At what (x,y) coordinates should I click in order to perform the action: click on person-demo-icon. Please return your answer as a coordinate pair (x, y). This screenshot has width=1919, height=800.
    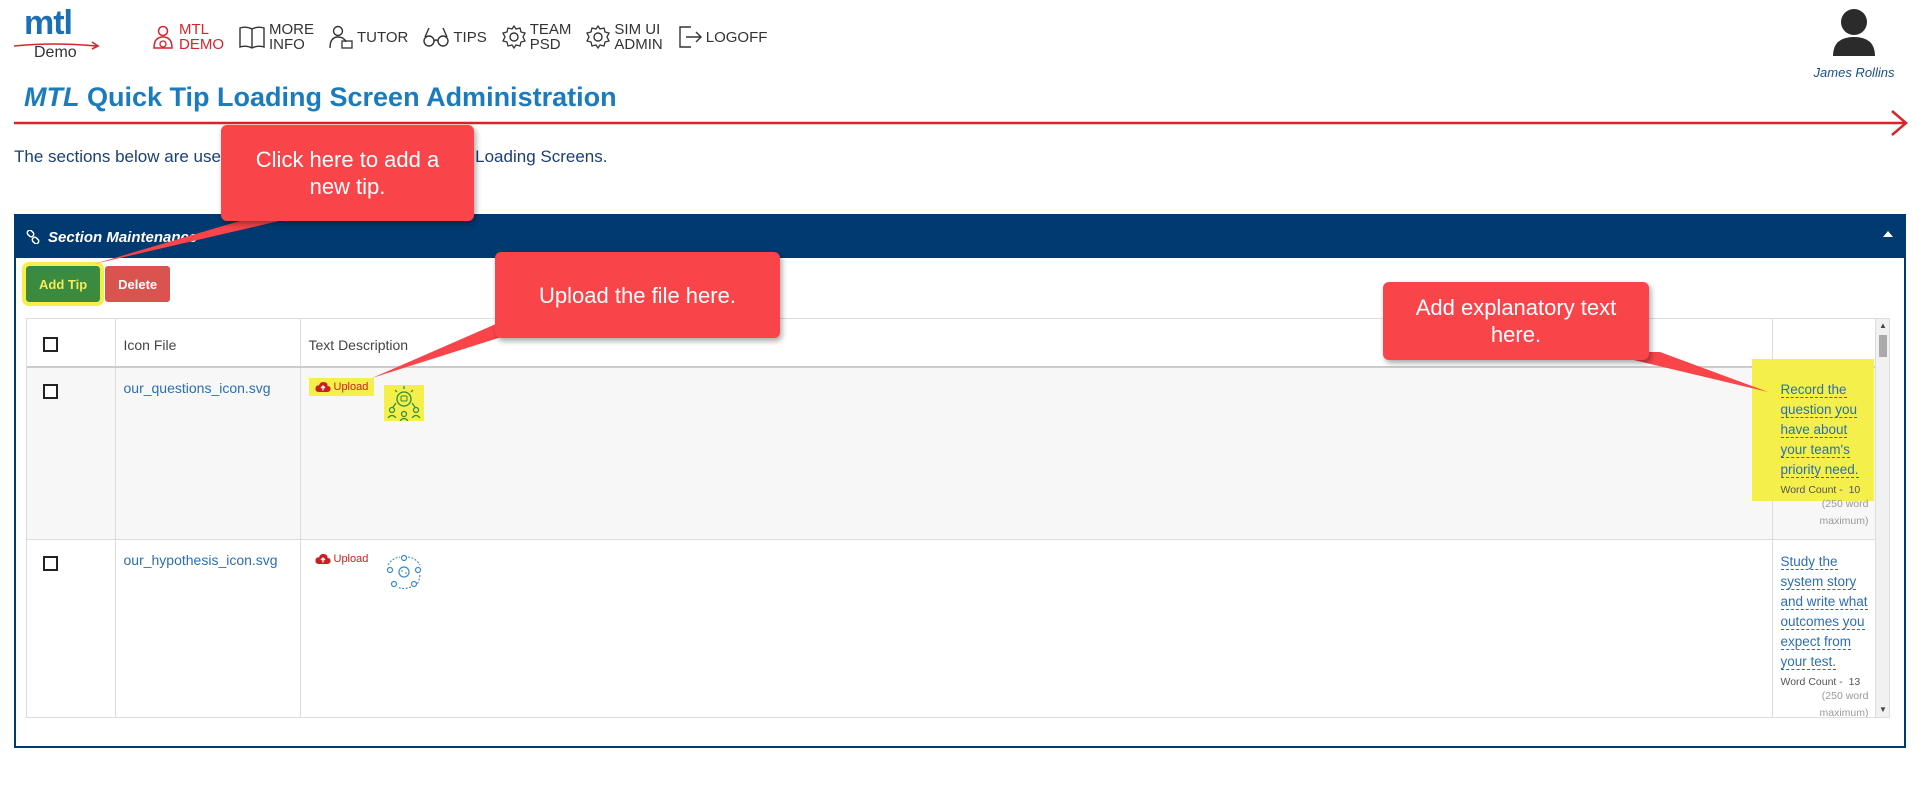
    Looking at the image, I should click on (163, 37).